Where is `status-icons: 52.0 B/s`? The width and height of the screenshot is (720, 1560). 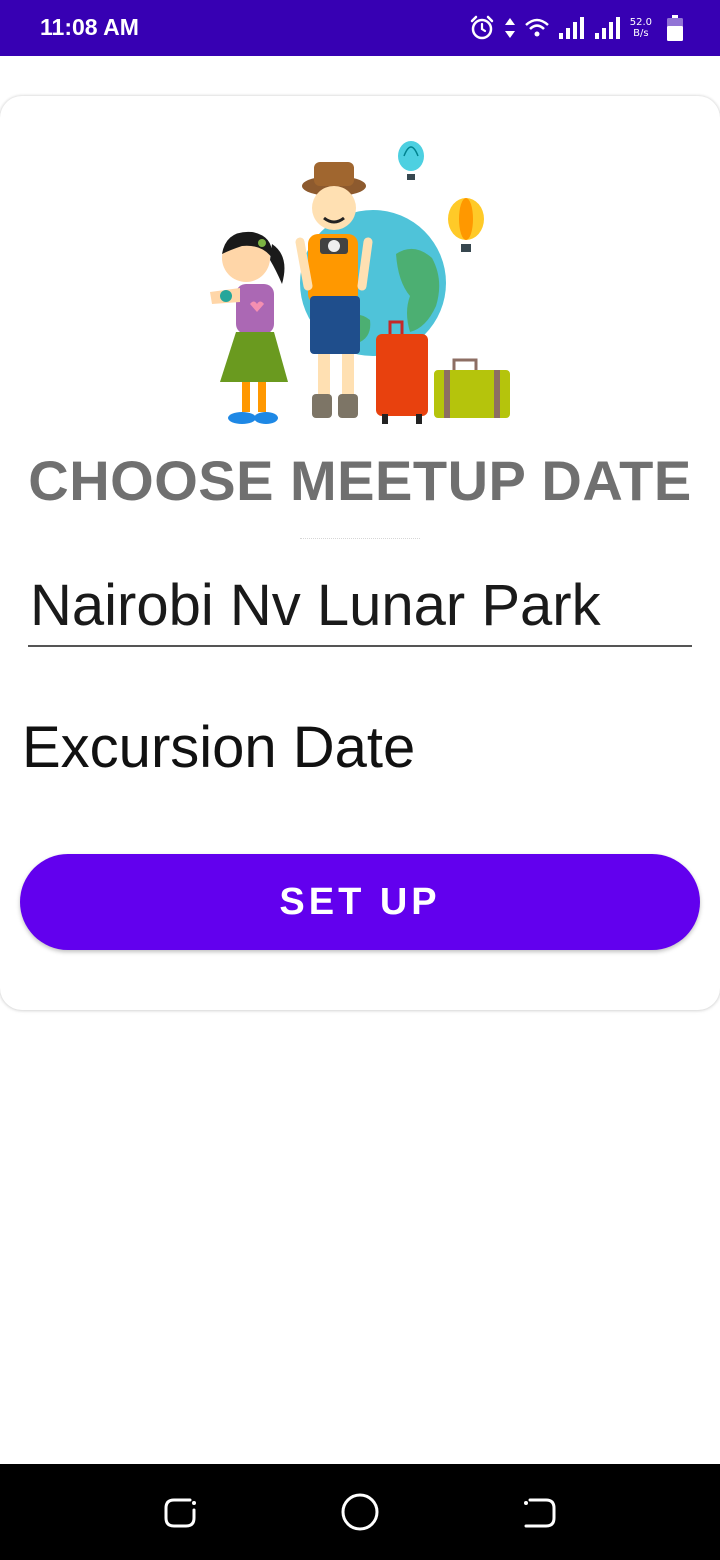
status-icons: 52.0 B/s is located at coordinates (576, 28).